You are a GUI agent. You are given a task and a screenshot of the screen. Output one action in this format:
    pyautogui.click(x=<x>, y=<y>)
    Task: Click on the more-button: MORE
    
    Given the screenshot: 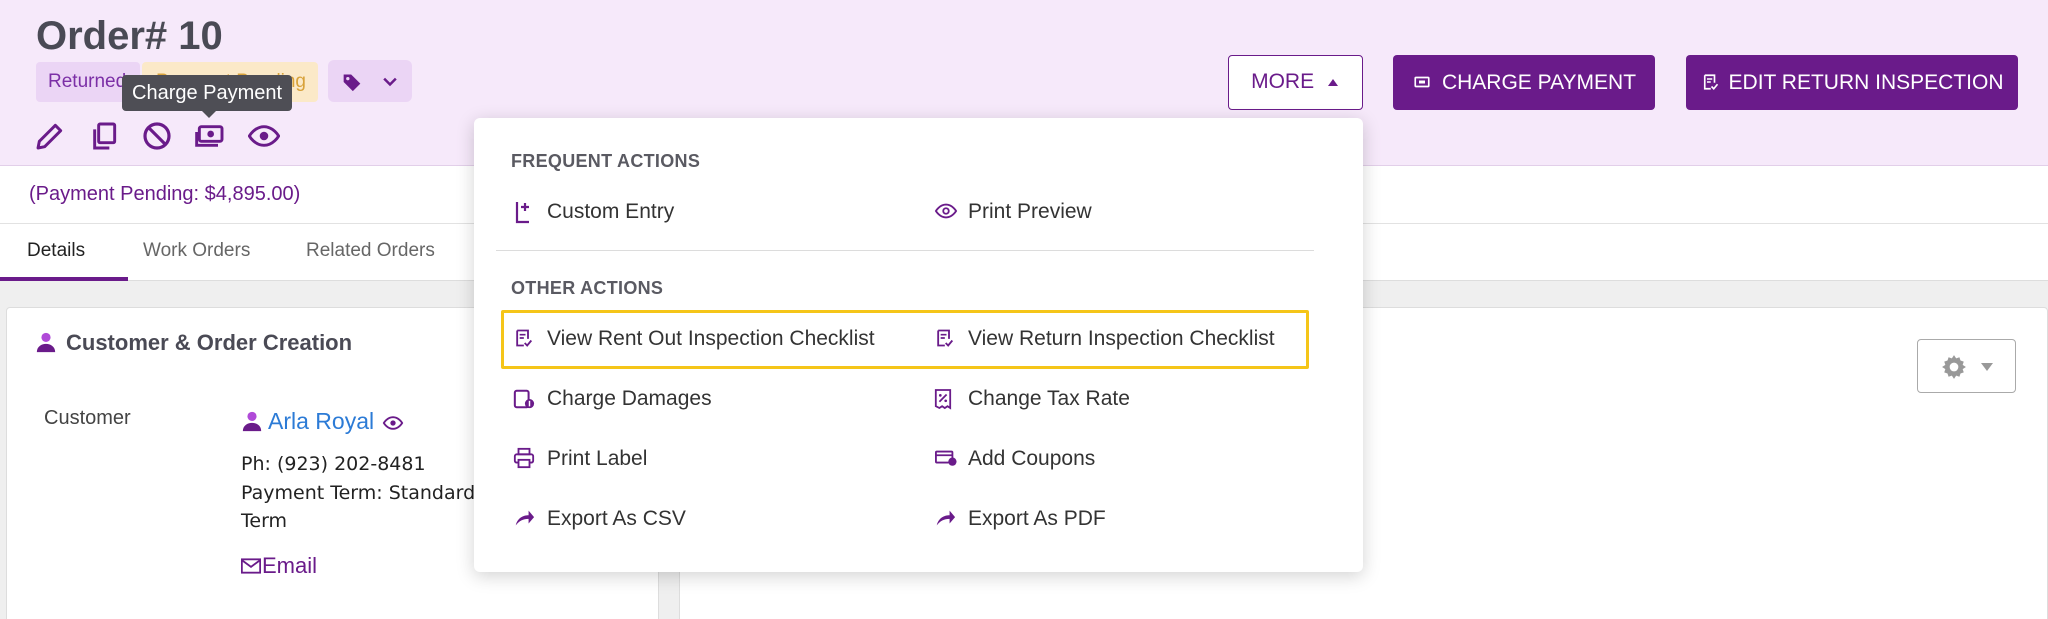 What is the action you would take?
    pyautogui.click(x=1295, y=82)
    